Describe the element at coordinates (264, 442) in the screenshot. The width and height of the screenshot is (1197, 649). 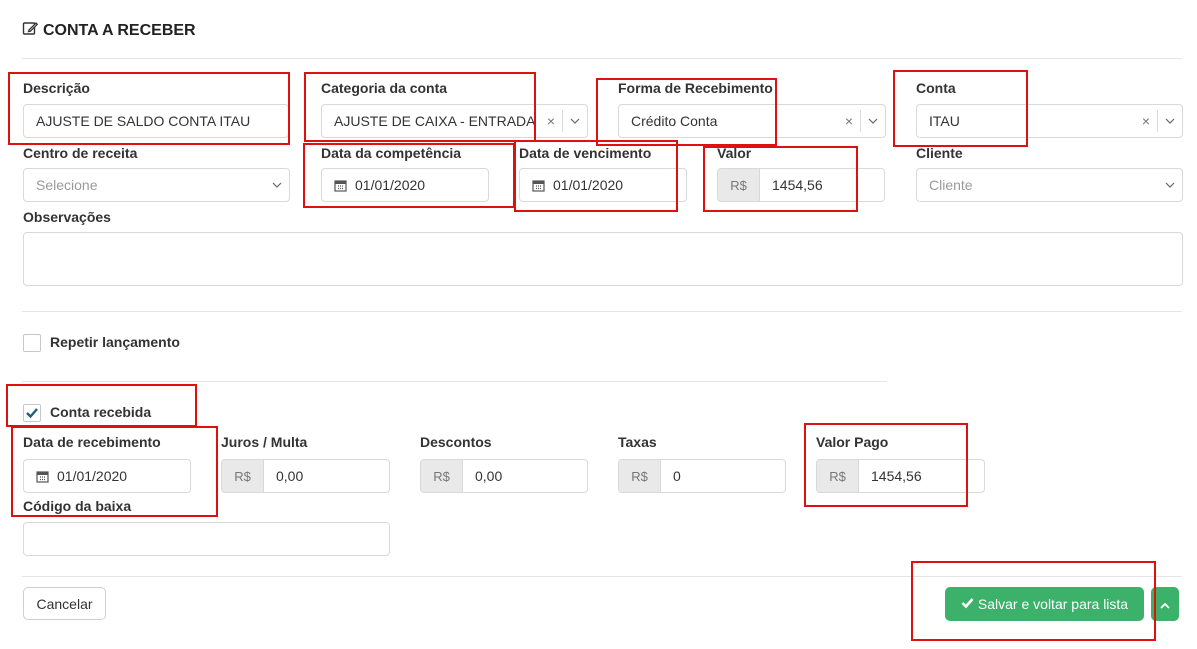
I see `juros-label: Juros / Multa` at that location.